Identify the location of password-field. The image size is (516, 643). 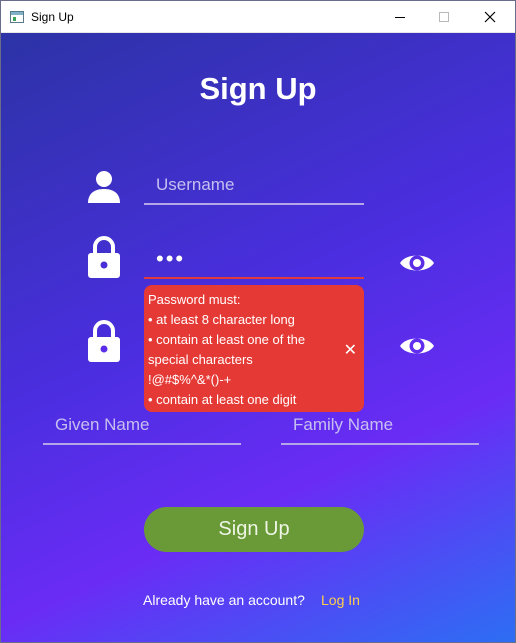
(254, 260).